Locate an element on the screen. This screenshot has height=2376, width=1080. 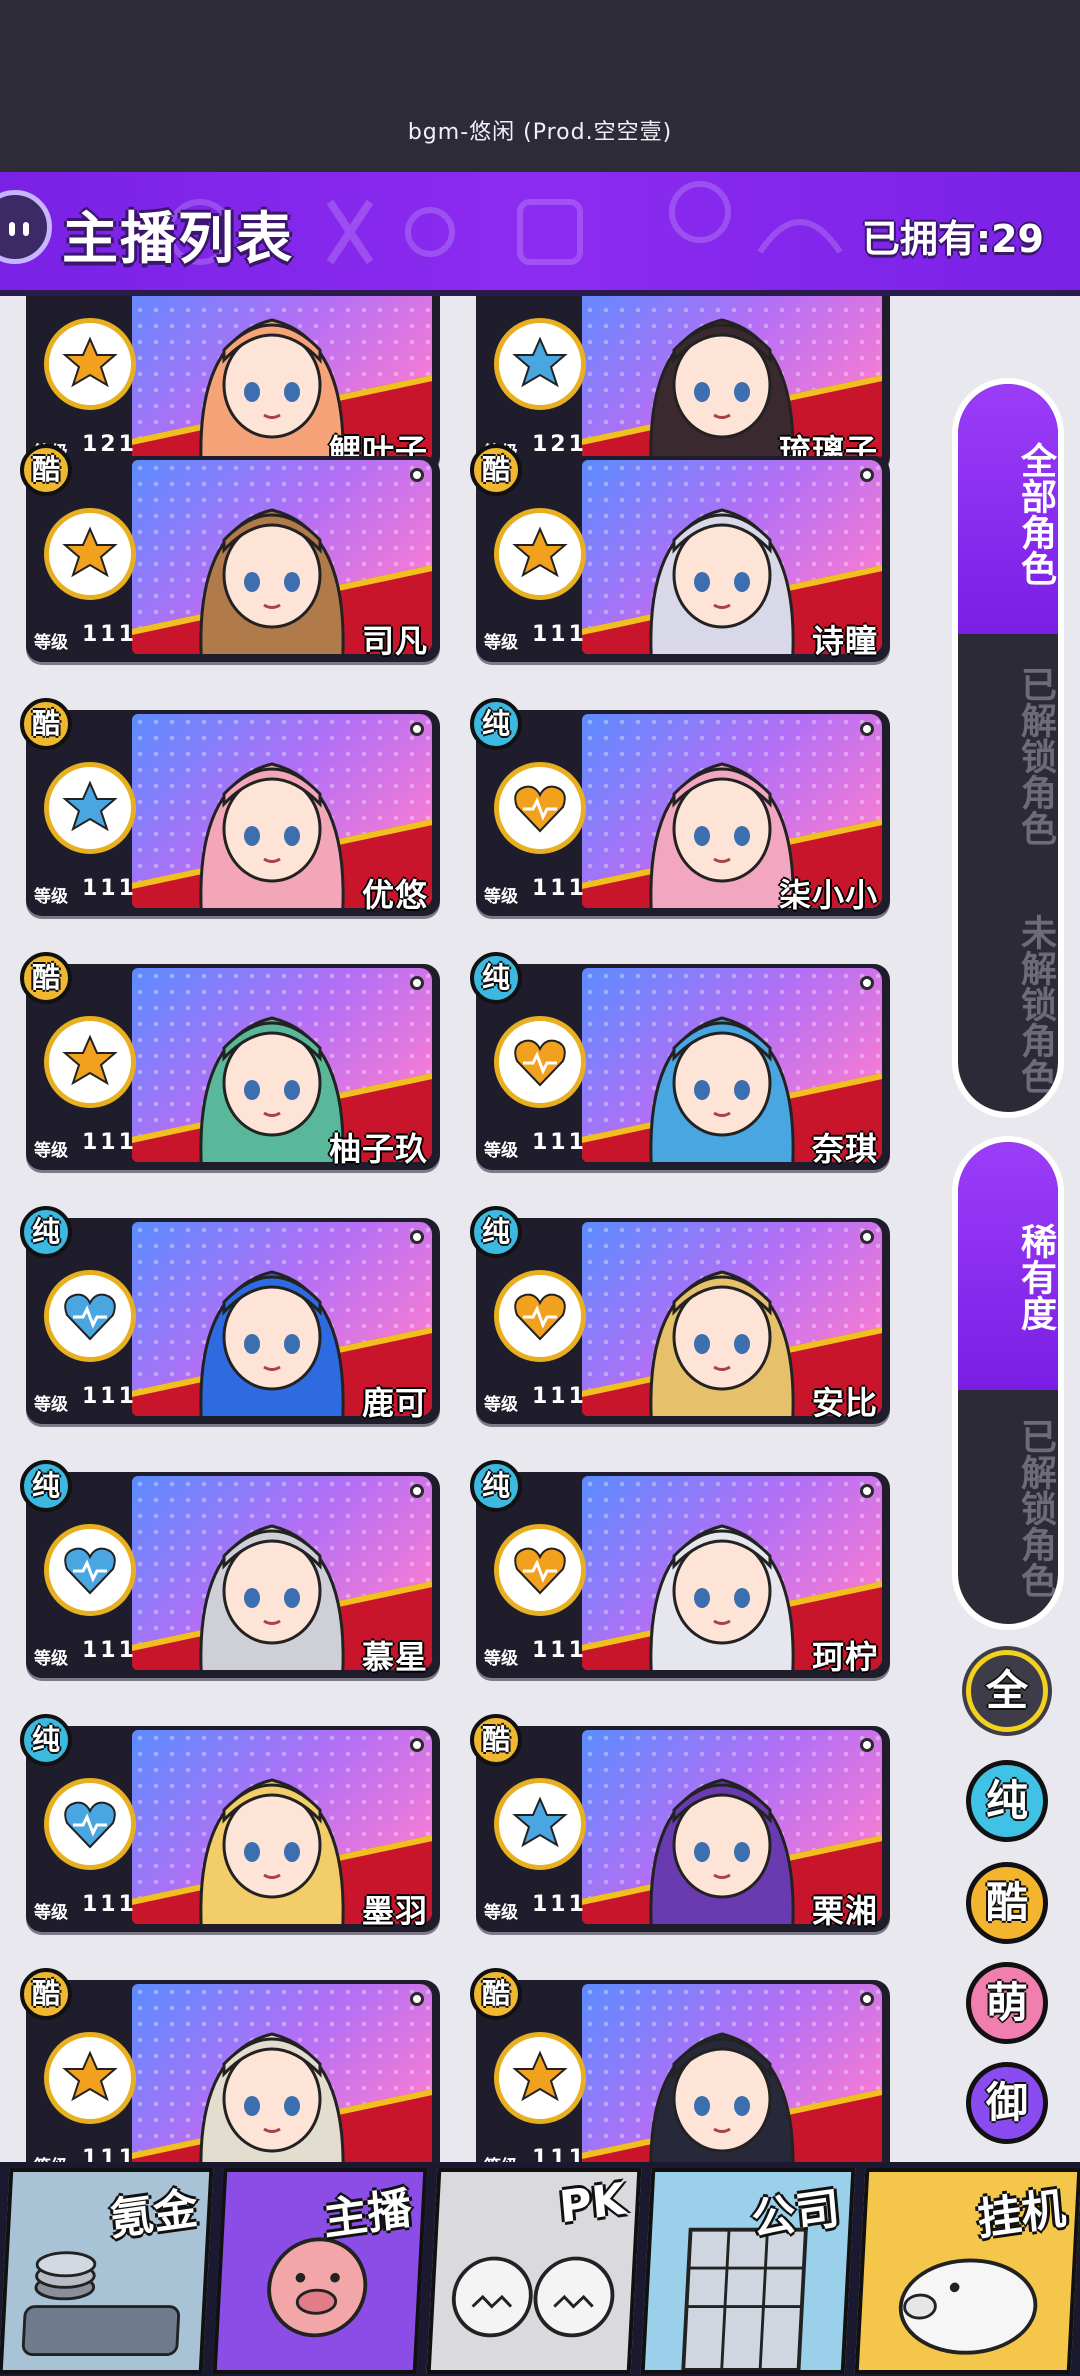
filter-cool-button: 酷 is located at coordinates (1007, 1903).